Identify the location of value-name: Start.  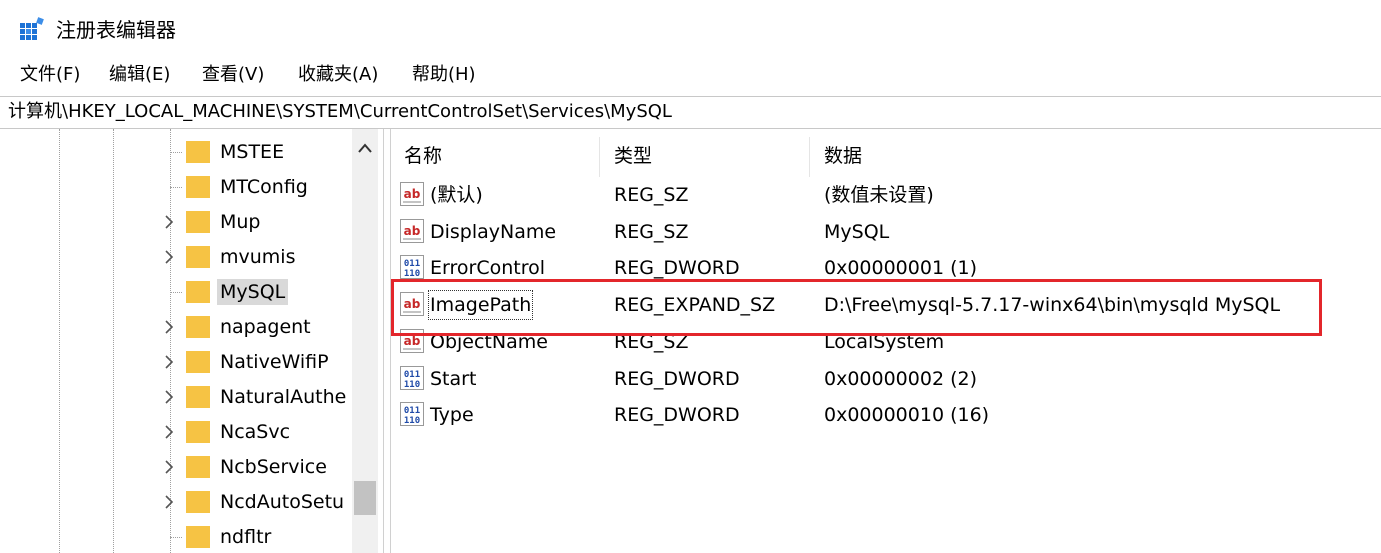
(453, 378).